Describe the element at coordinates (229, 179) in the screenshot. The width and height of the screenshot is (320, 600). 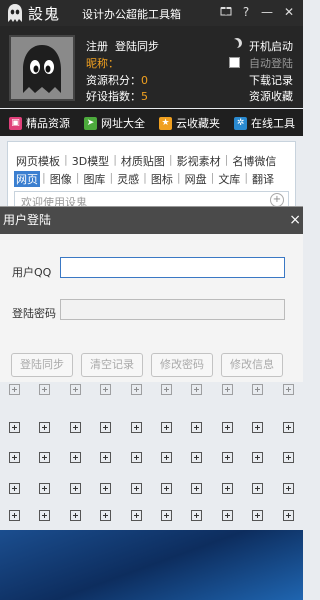
I see `tab-library: 文库` at that location.